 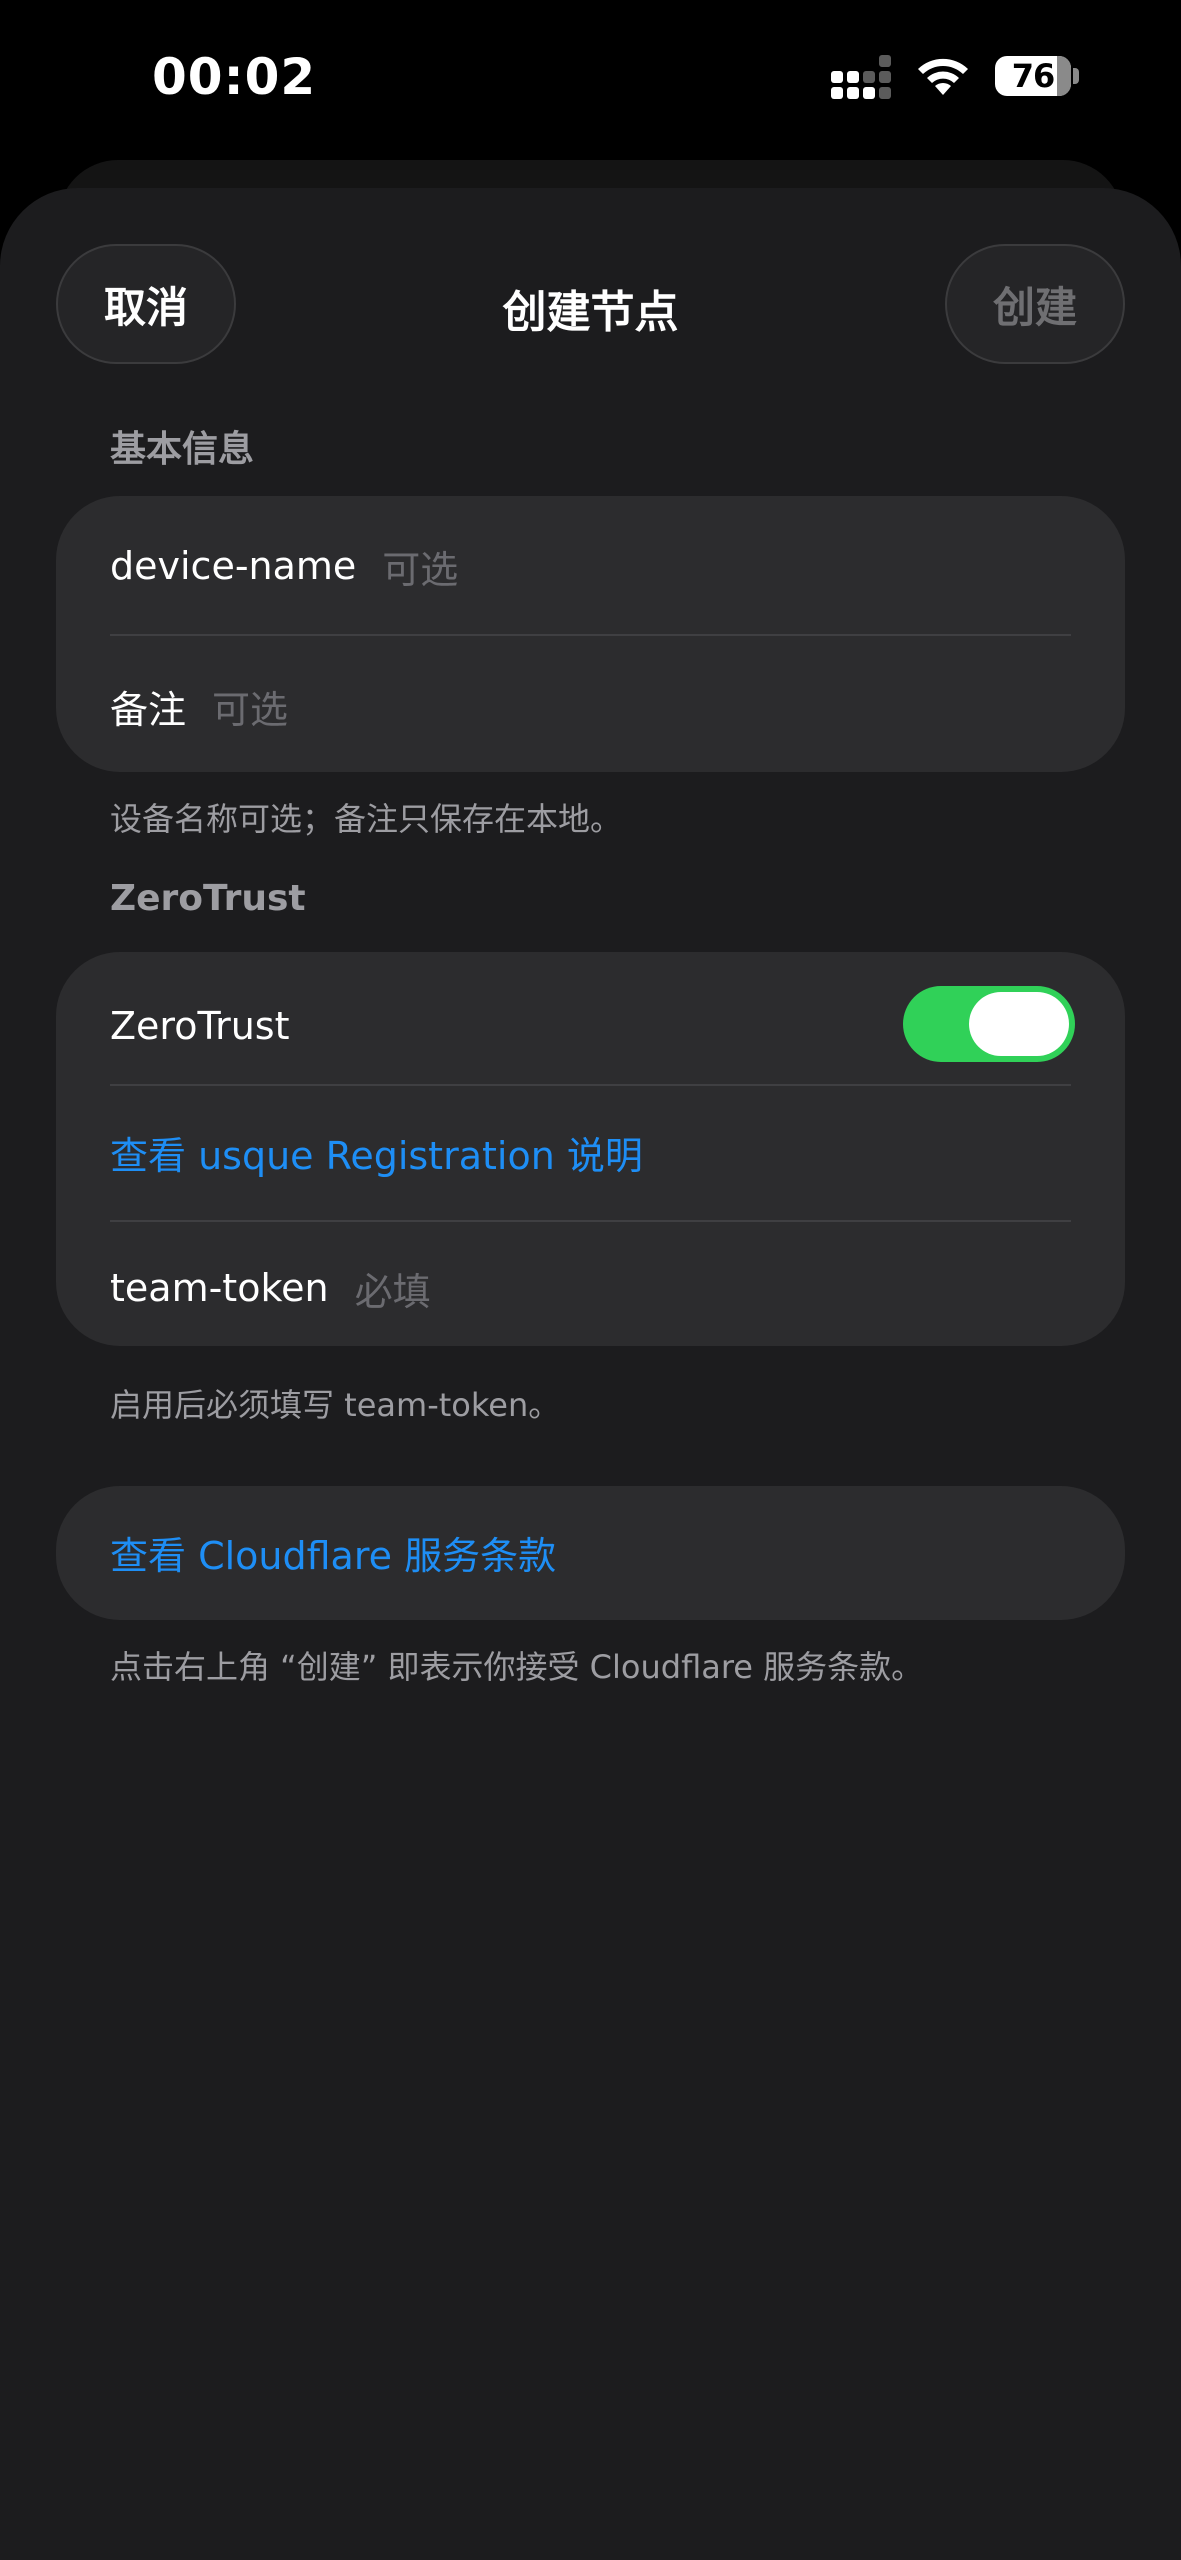 I want to click on section-label-zerotrust: ZeroTrust, so click(x=208, y=898).